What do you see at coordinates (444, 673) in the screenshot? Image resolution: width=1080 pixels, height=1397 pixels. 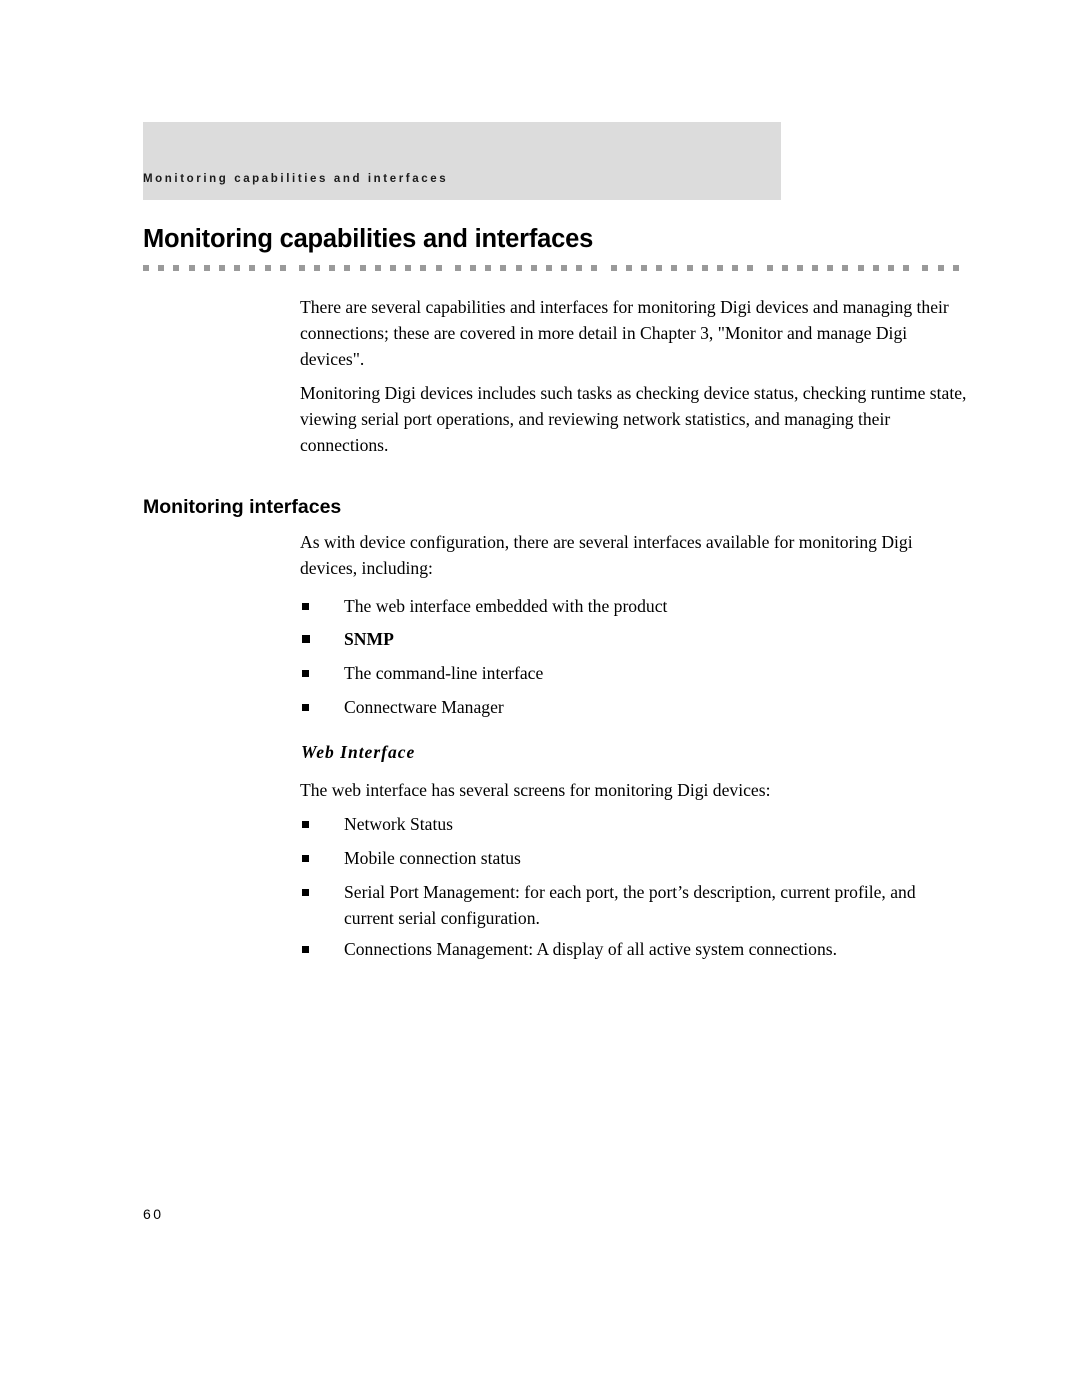 I see `list-item-label: The command-line interface` at bounding box center [444, 673].